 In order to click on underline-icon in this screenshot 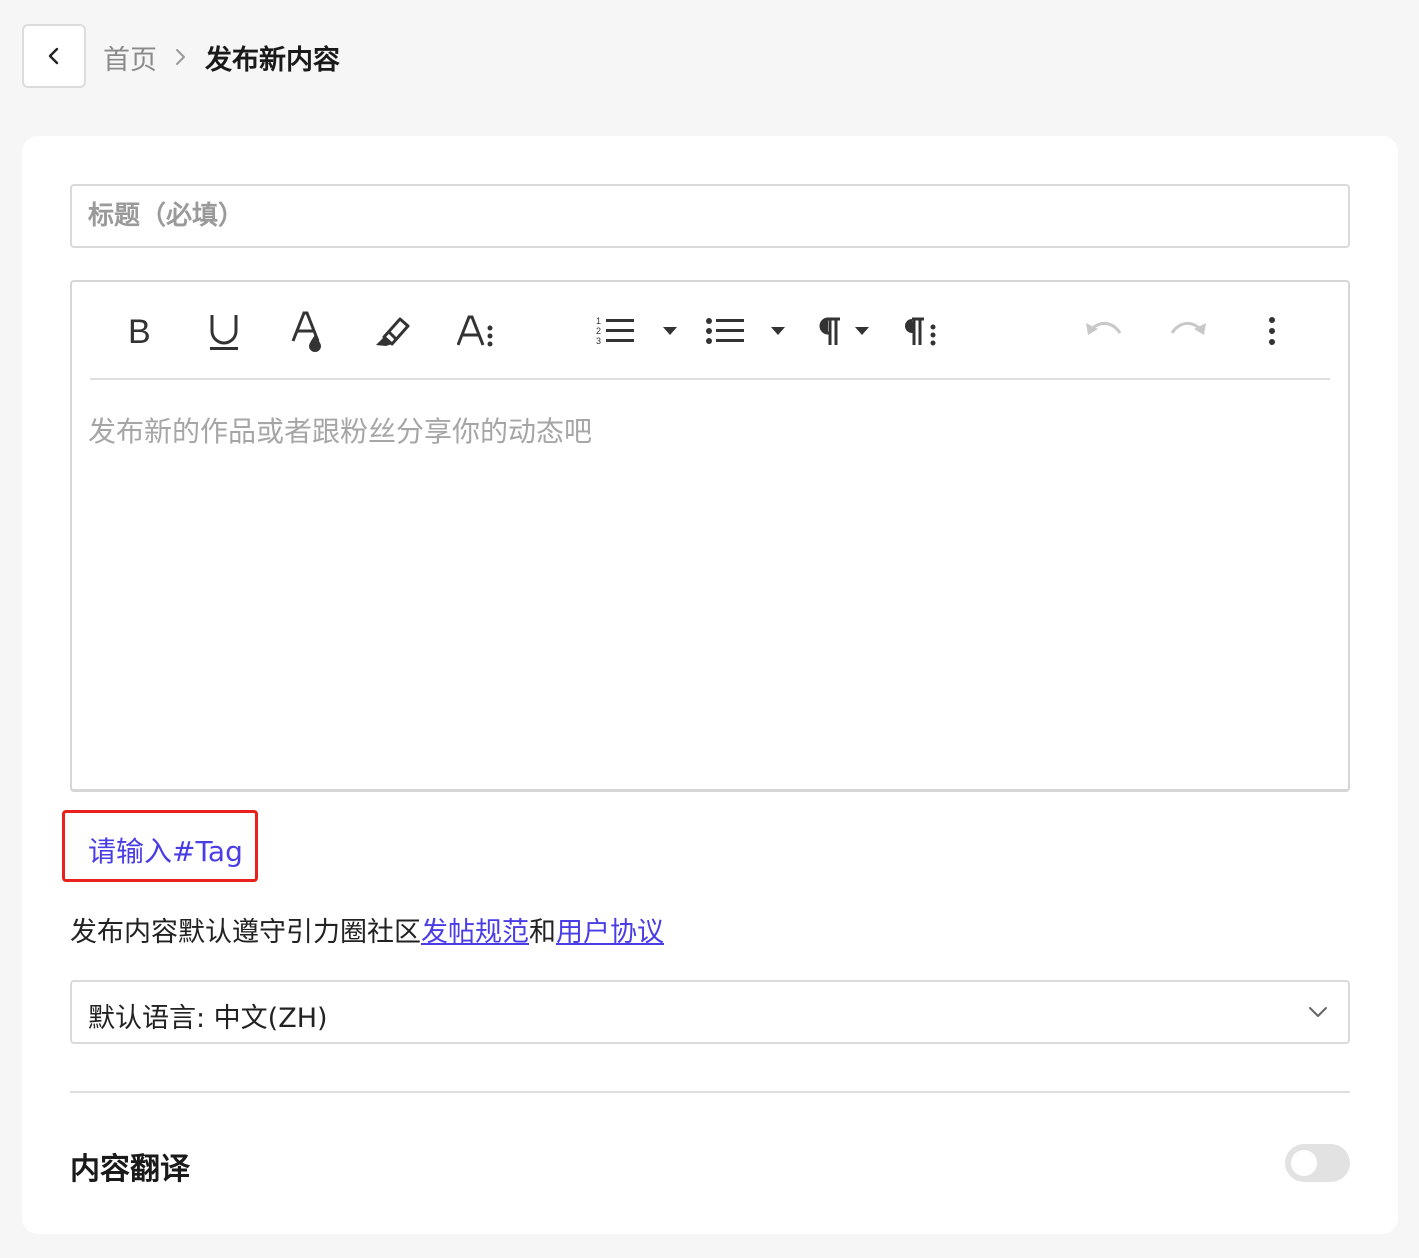, I will do `click(224, 331)`.